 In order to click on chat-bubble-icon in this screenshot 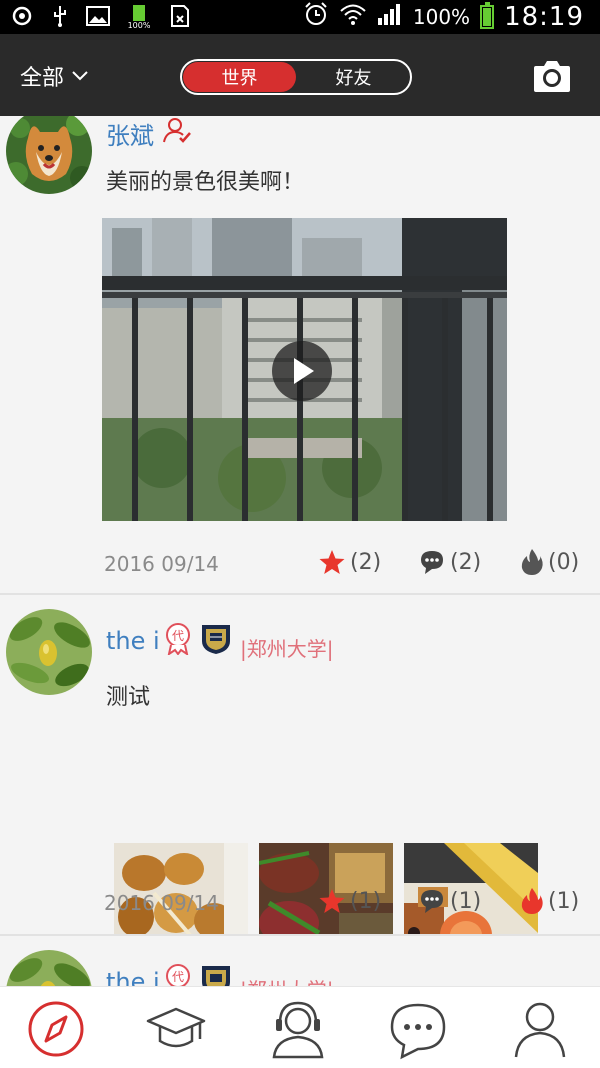, I will do `click(418, 1031)`.